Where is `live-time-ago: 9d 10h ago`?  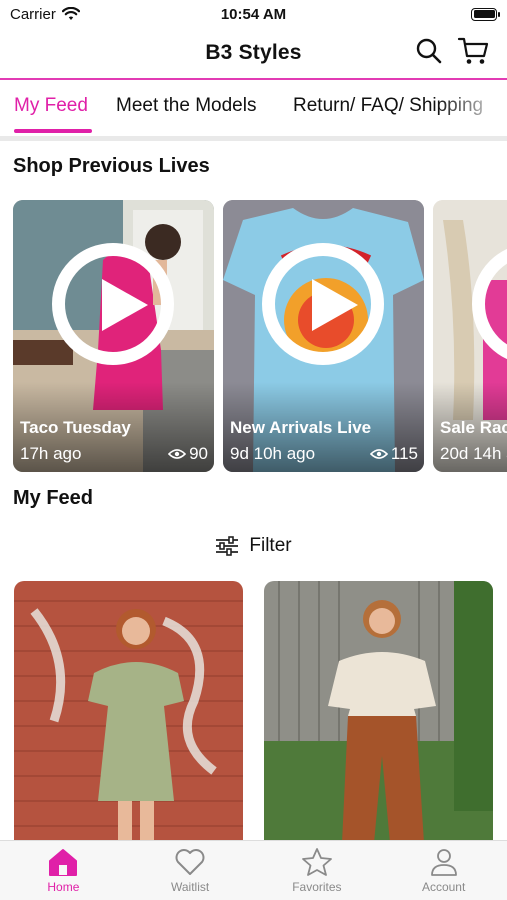 live-time-ago: 9d 10h ago is located at coordinates (273, 453).